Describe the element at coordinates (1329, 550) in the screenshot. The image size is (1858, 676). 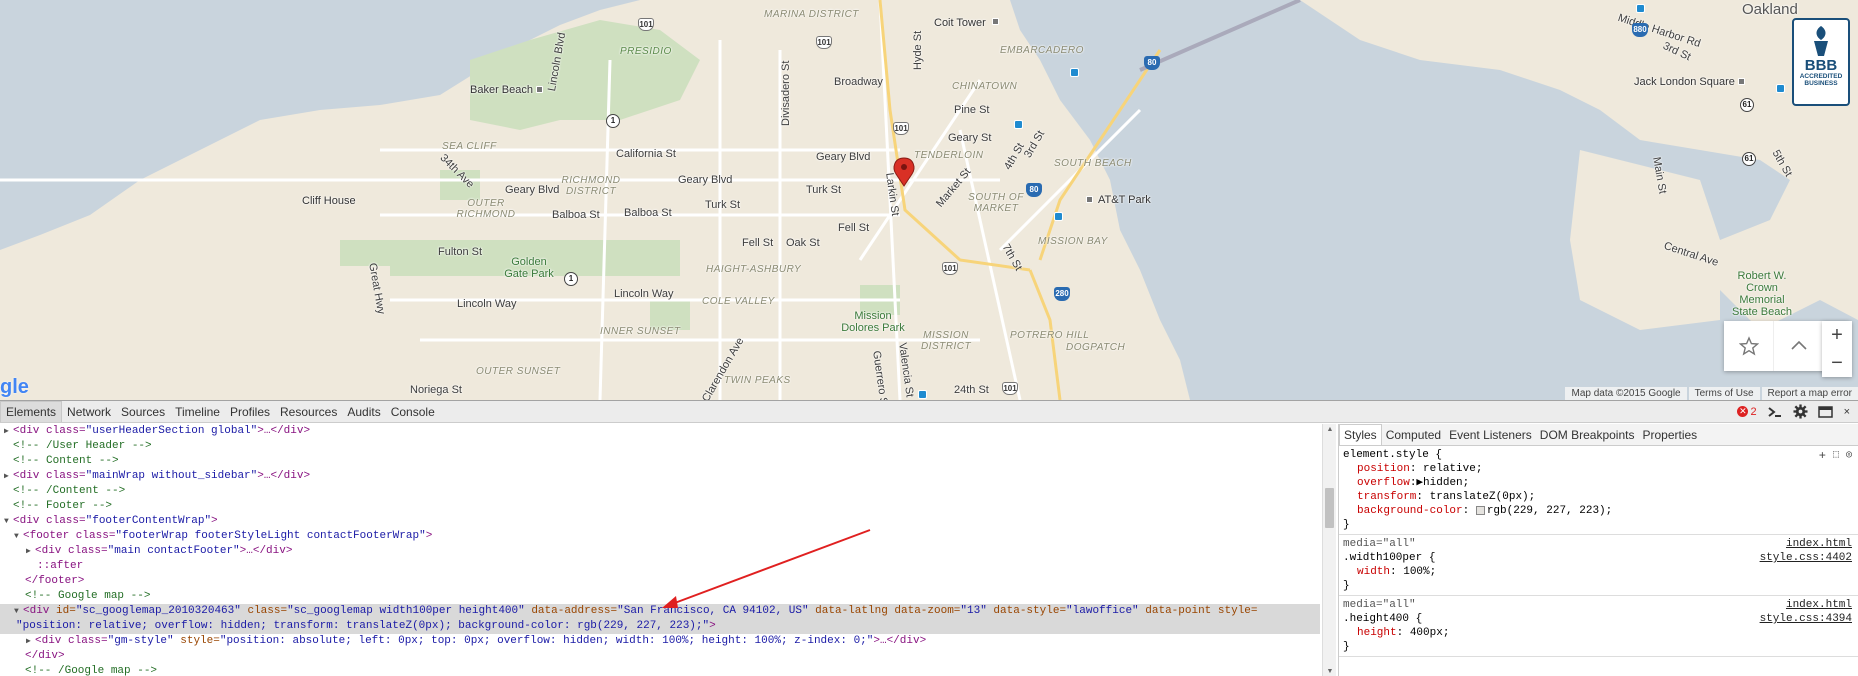
I see `elements-scrollbar: ▲ ▼` at that location.